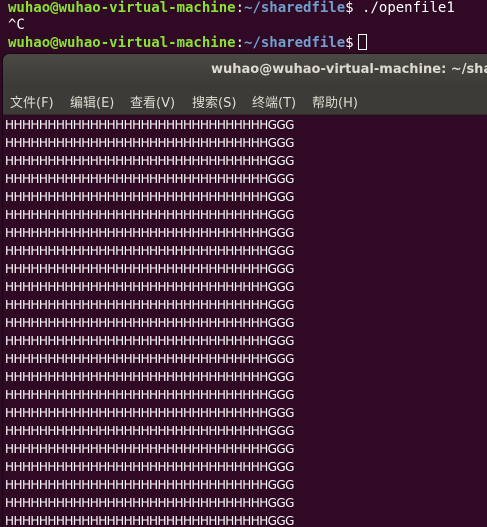  What do you see at coordinates (400, 8) in the screenshot?
I see `prompt-command: $ ./openfile1` at bounding box center [400, 8].